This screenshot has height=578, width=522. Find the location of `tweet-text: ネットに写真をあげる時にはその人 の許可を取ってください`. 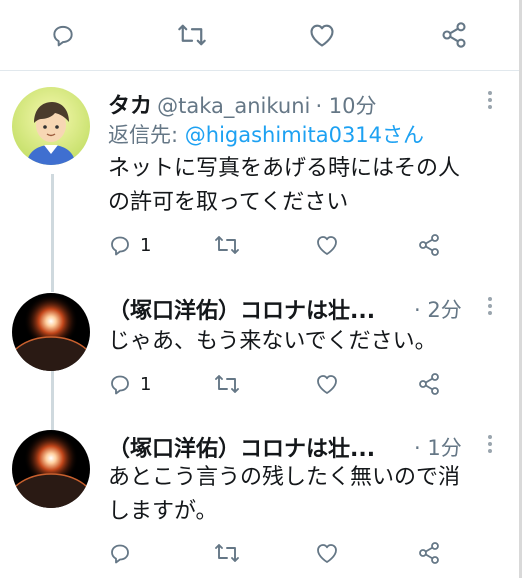

tweet-text: ネットに写真をあげる時にはその人 の許可を取ってください is located at coordinates (284, 186).